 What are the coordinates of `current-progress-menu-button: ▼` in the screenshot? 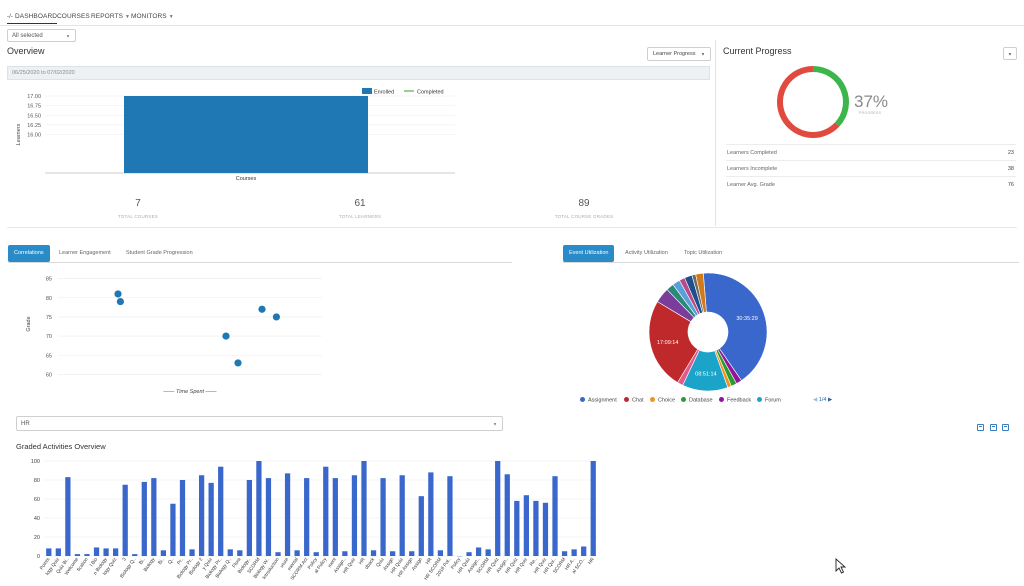 It's located at (1010, 53).